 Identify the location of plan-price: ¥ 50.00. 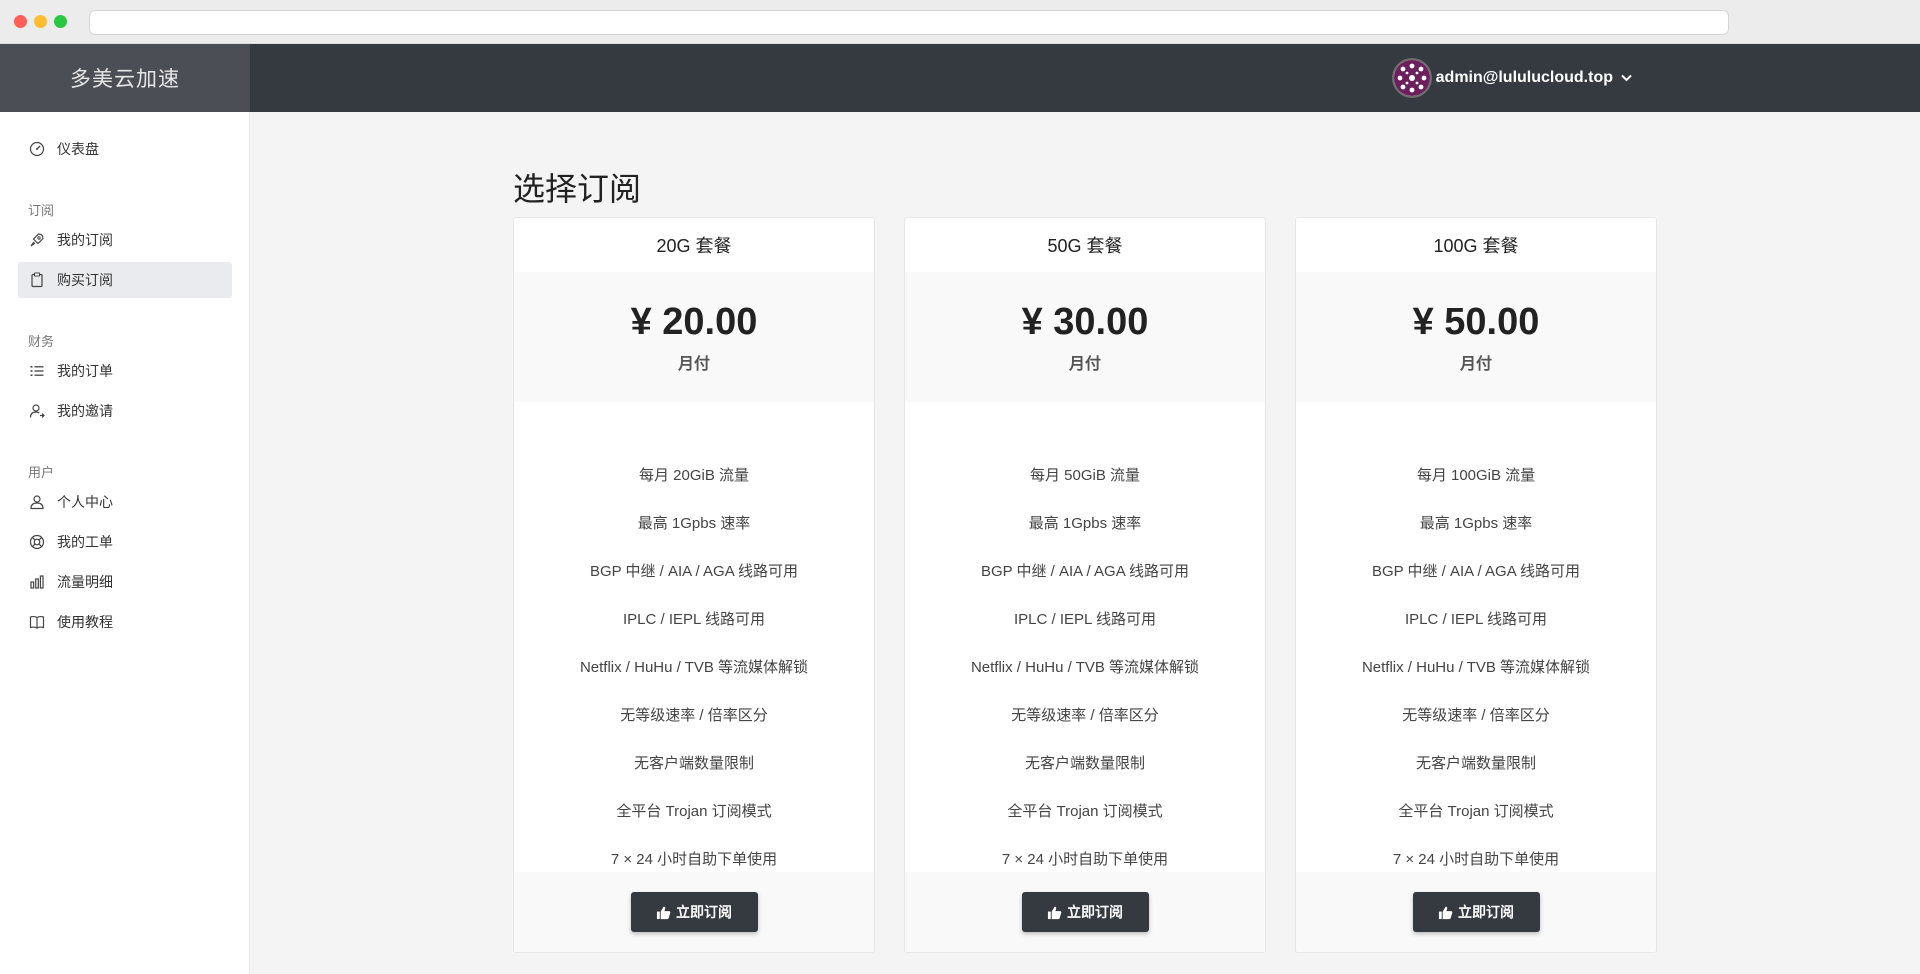
(1476, 321).